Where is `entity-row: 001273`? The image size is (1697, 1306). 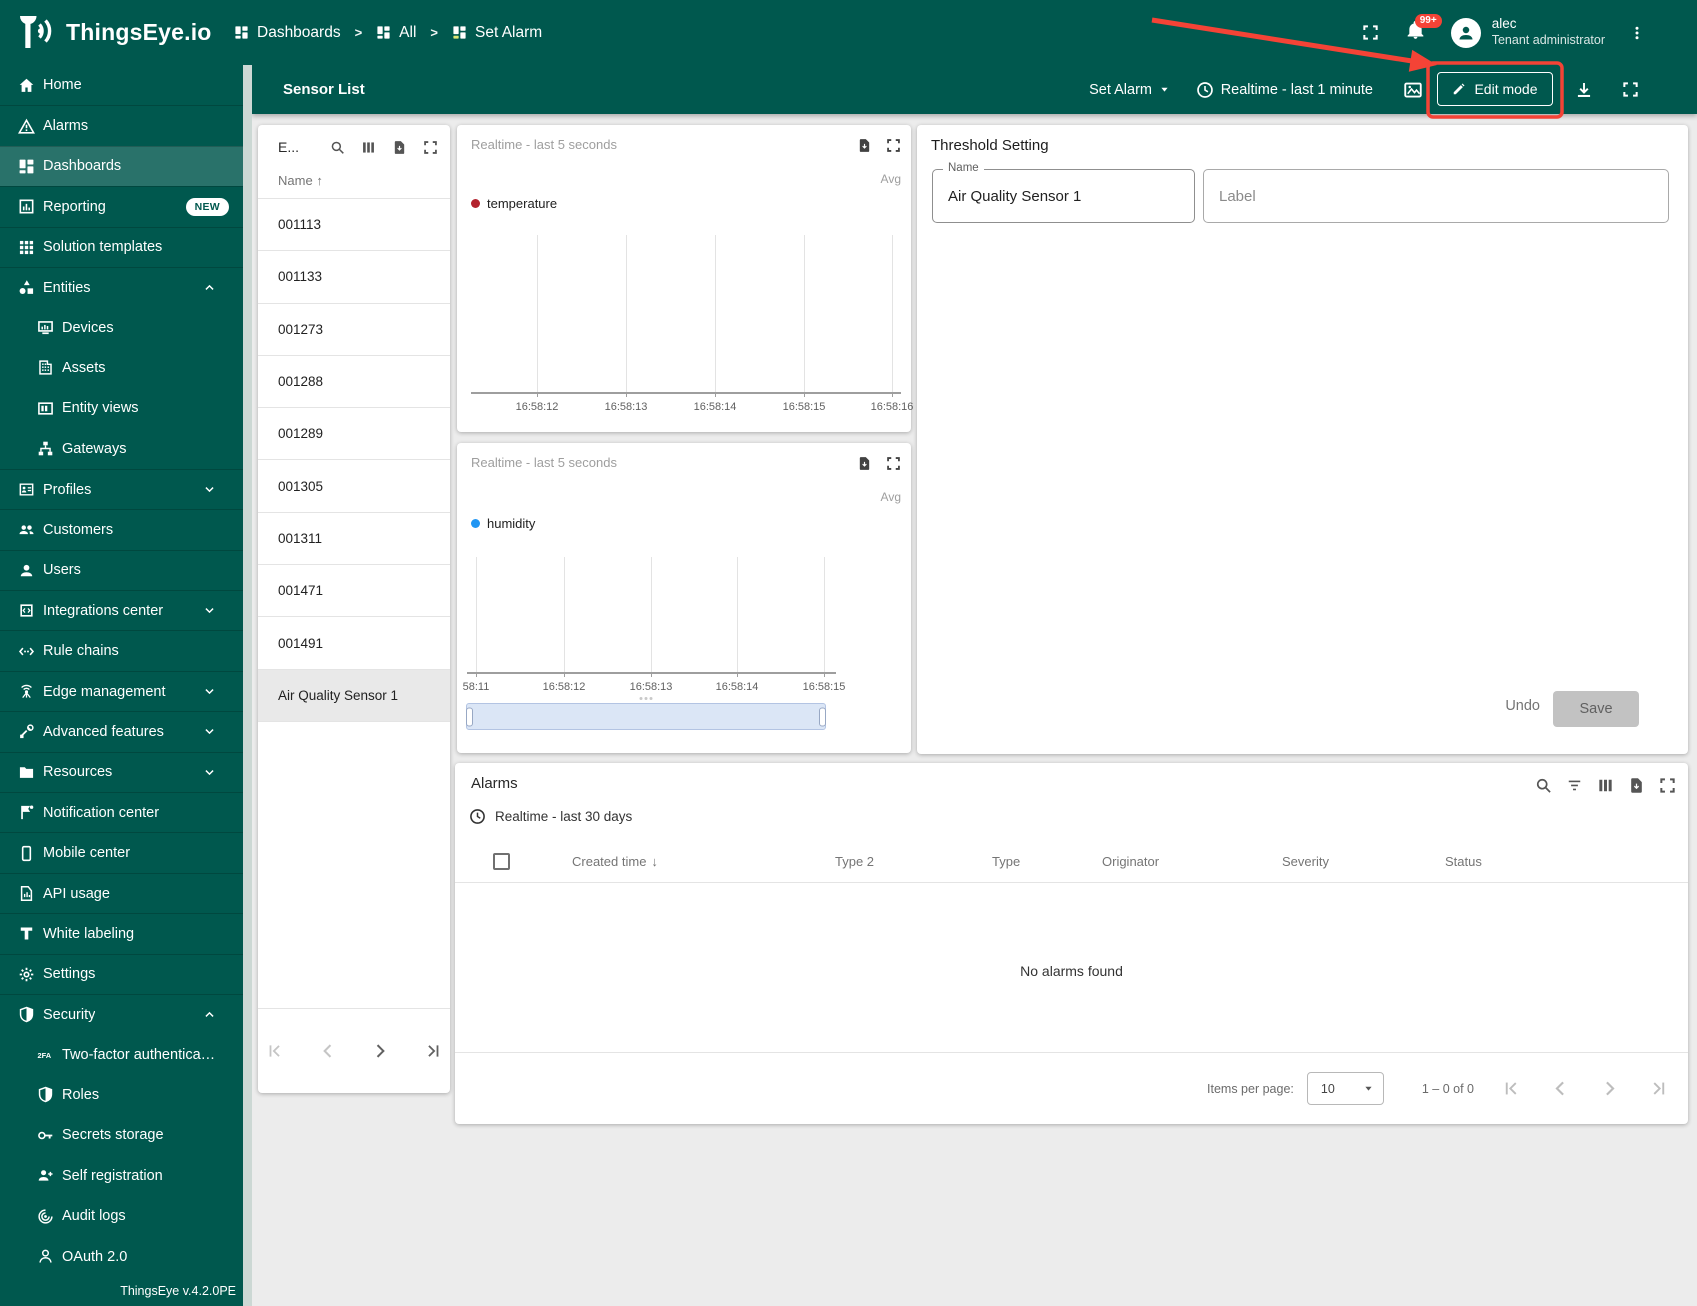 entity-row: 001273 is located at coordinates (354, 330).